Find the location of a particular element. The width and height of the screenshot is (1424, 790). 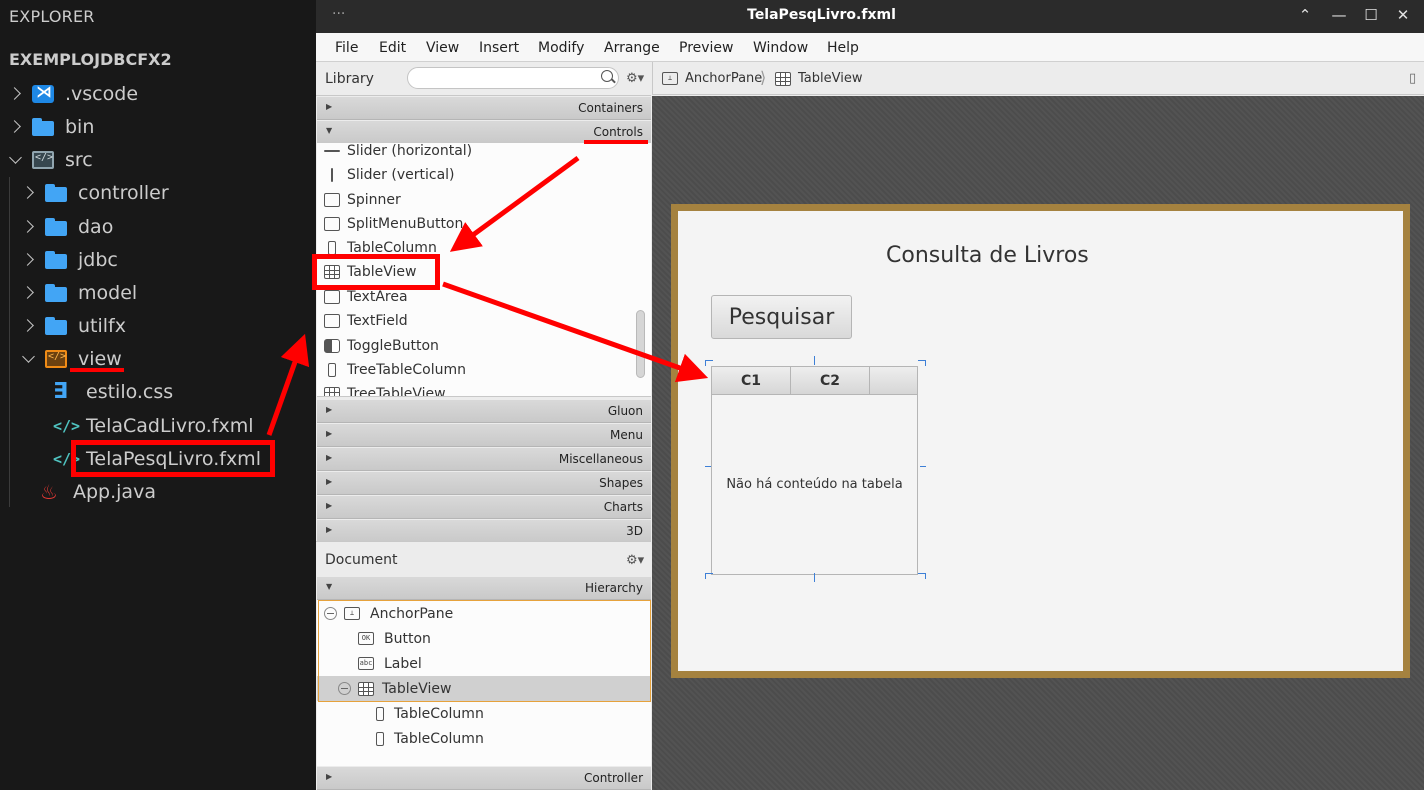

tree-item-bin: bin is located at coordinates (50, 126).